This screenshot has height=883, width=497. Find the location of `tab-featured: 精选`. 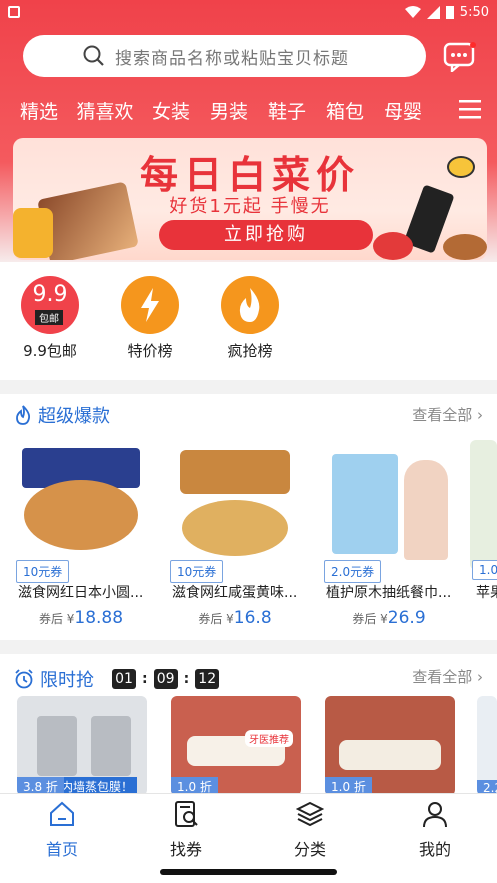

tab-featured: 精选 is located at coordinates (39, 110).